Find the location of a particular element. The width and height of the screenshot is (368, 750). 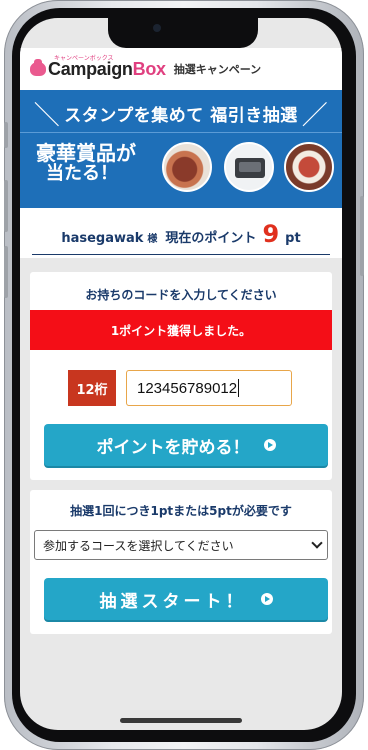

banner-prize-text: 豪華賞品が 当たる！ is located at coordinates (86, 163).